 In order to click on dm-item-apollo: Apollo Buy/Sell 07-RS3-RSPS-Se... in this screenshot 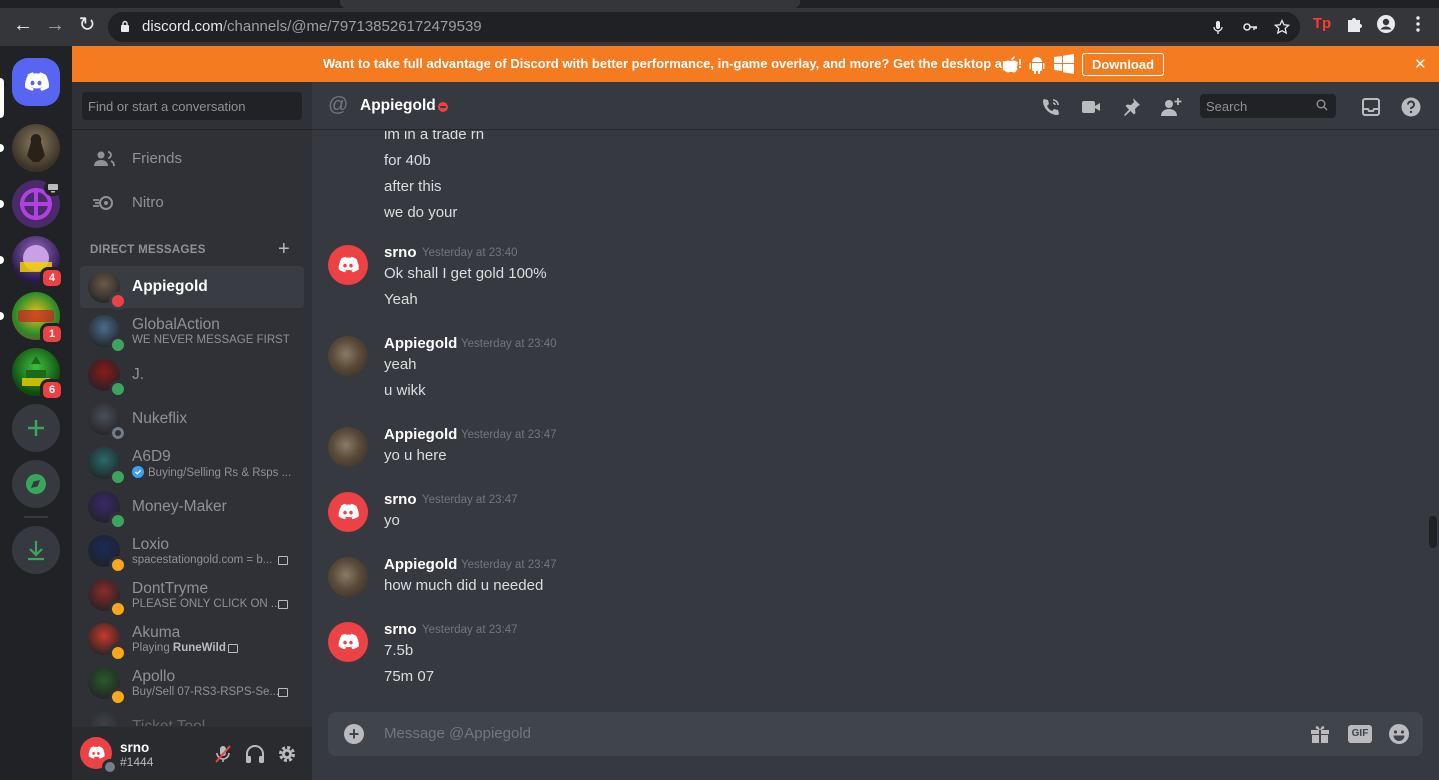, I will do `click(192, 684)`.